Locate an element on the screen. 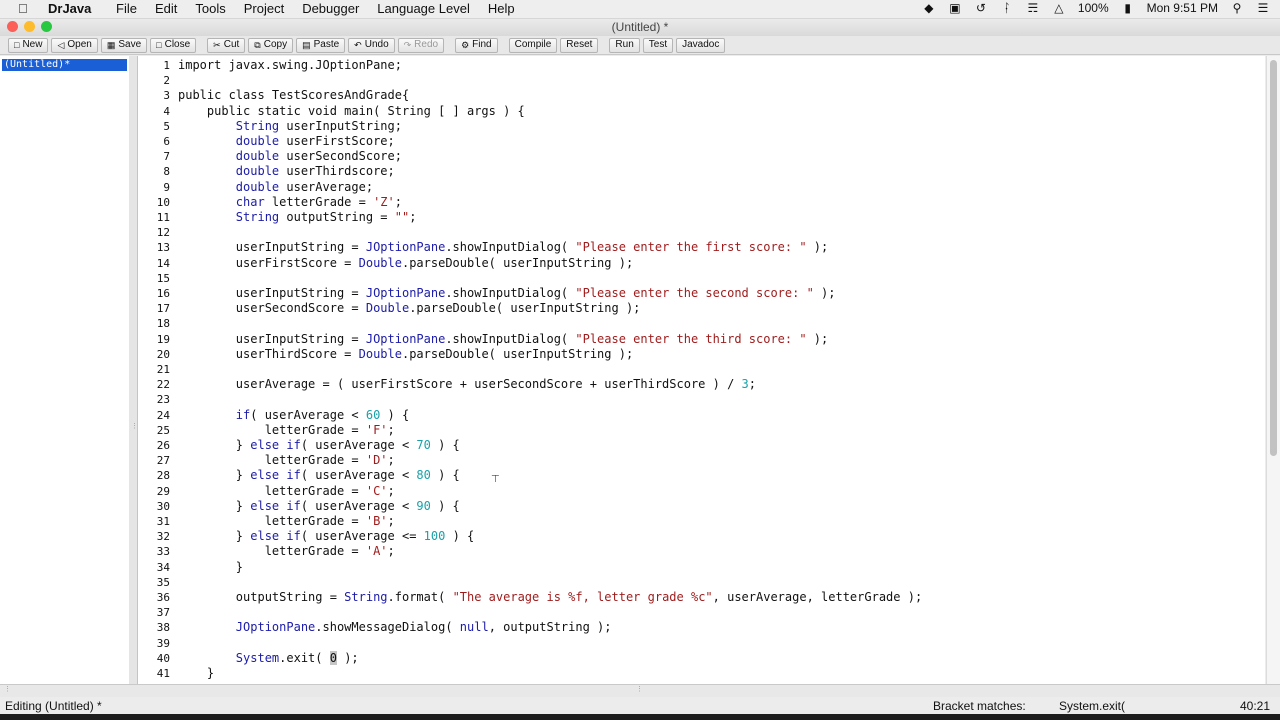  code-line: 27 letterGrade = 'D'; is located at coordinates (698, 460).